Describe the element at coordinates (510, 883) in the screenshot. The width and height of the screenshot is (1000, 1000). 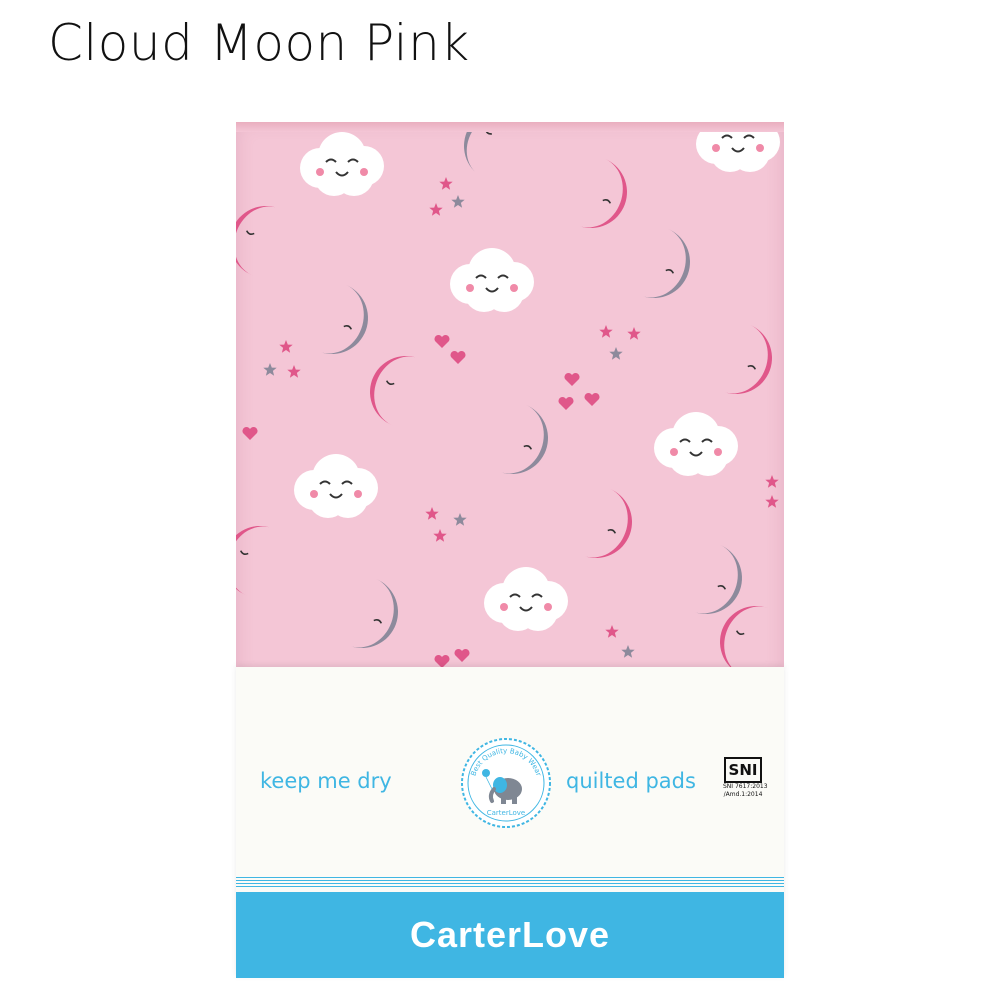
I see `blue-stripes` at that location.